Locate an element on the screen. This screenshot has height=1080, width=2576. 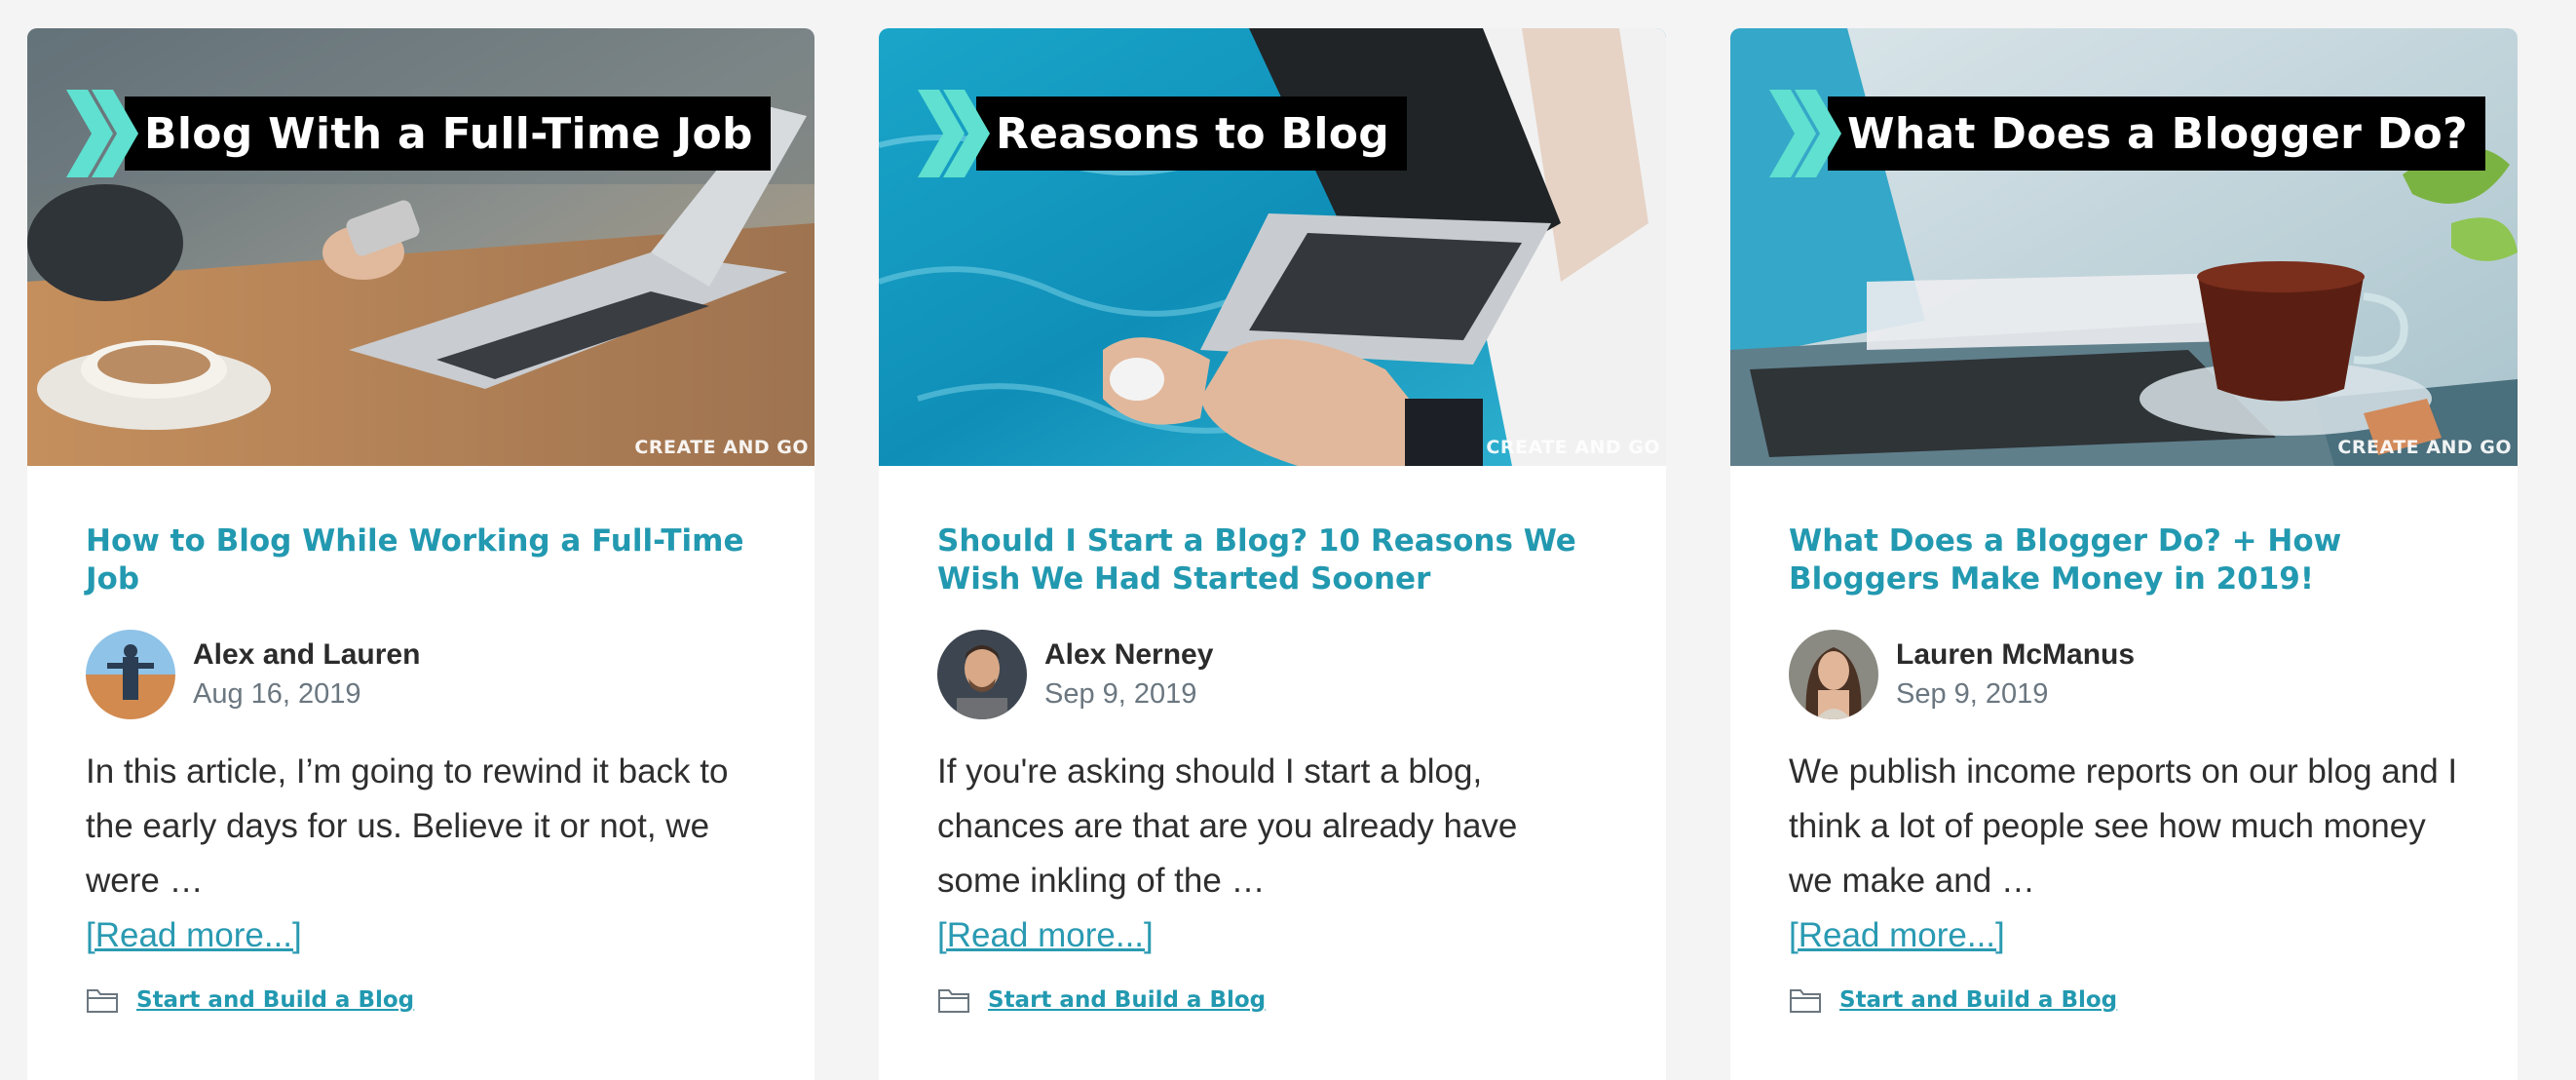
image-title-banner: Reasons to Blog is located at coordinates (1163, 133).